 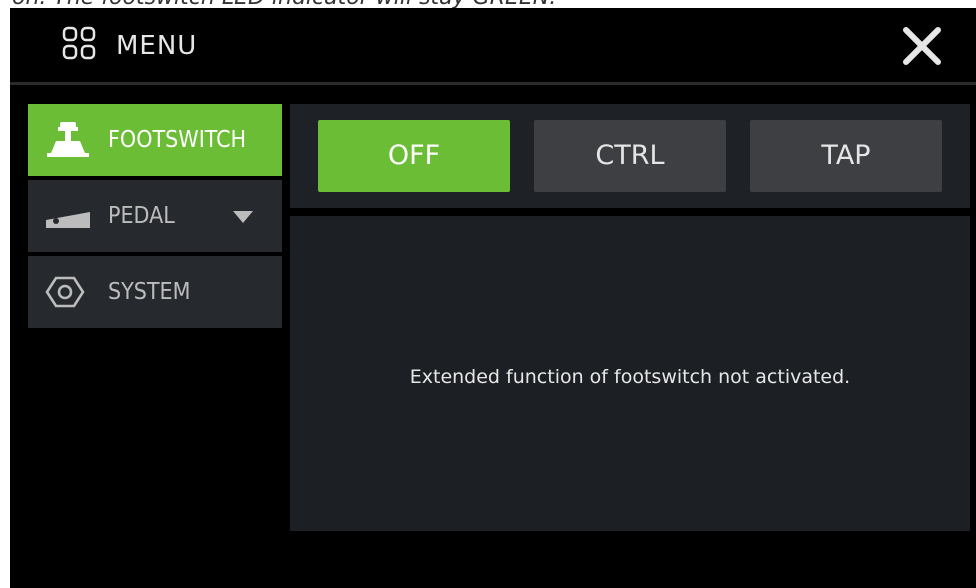 I want to click on tab-ctrl: CTRL, so click(x=630, y=156).